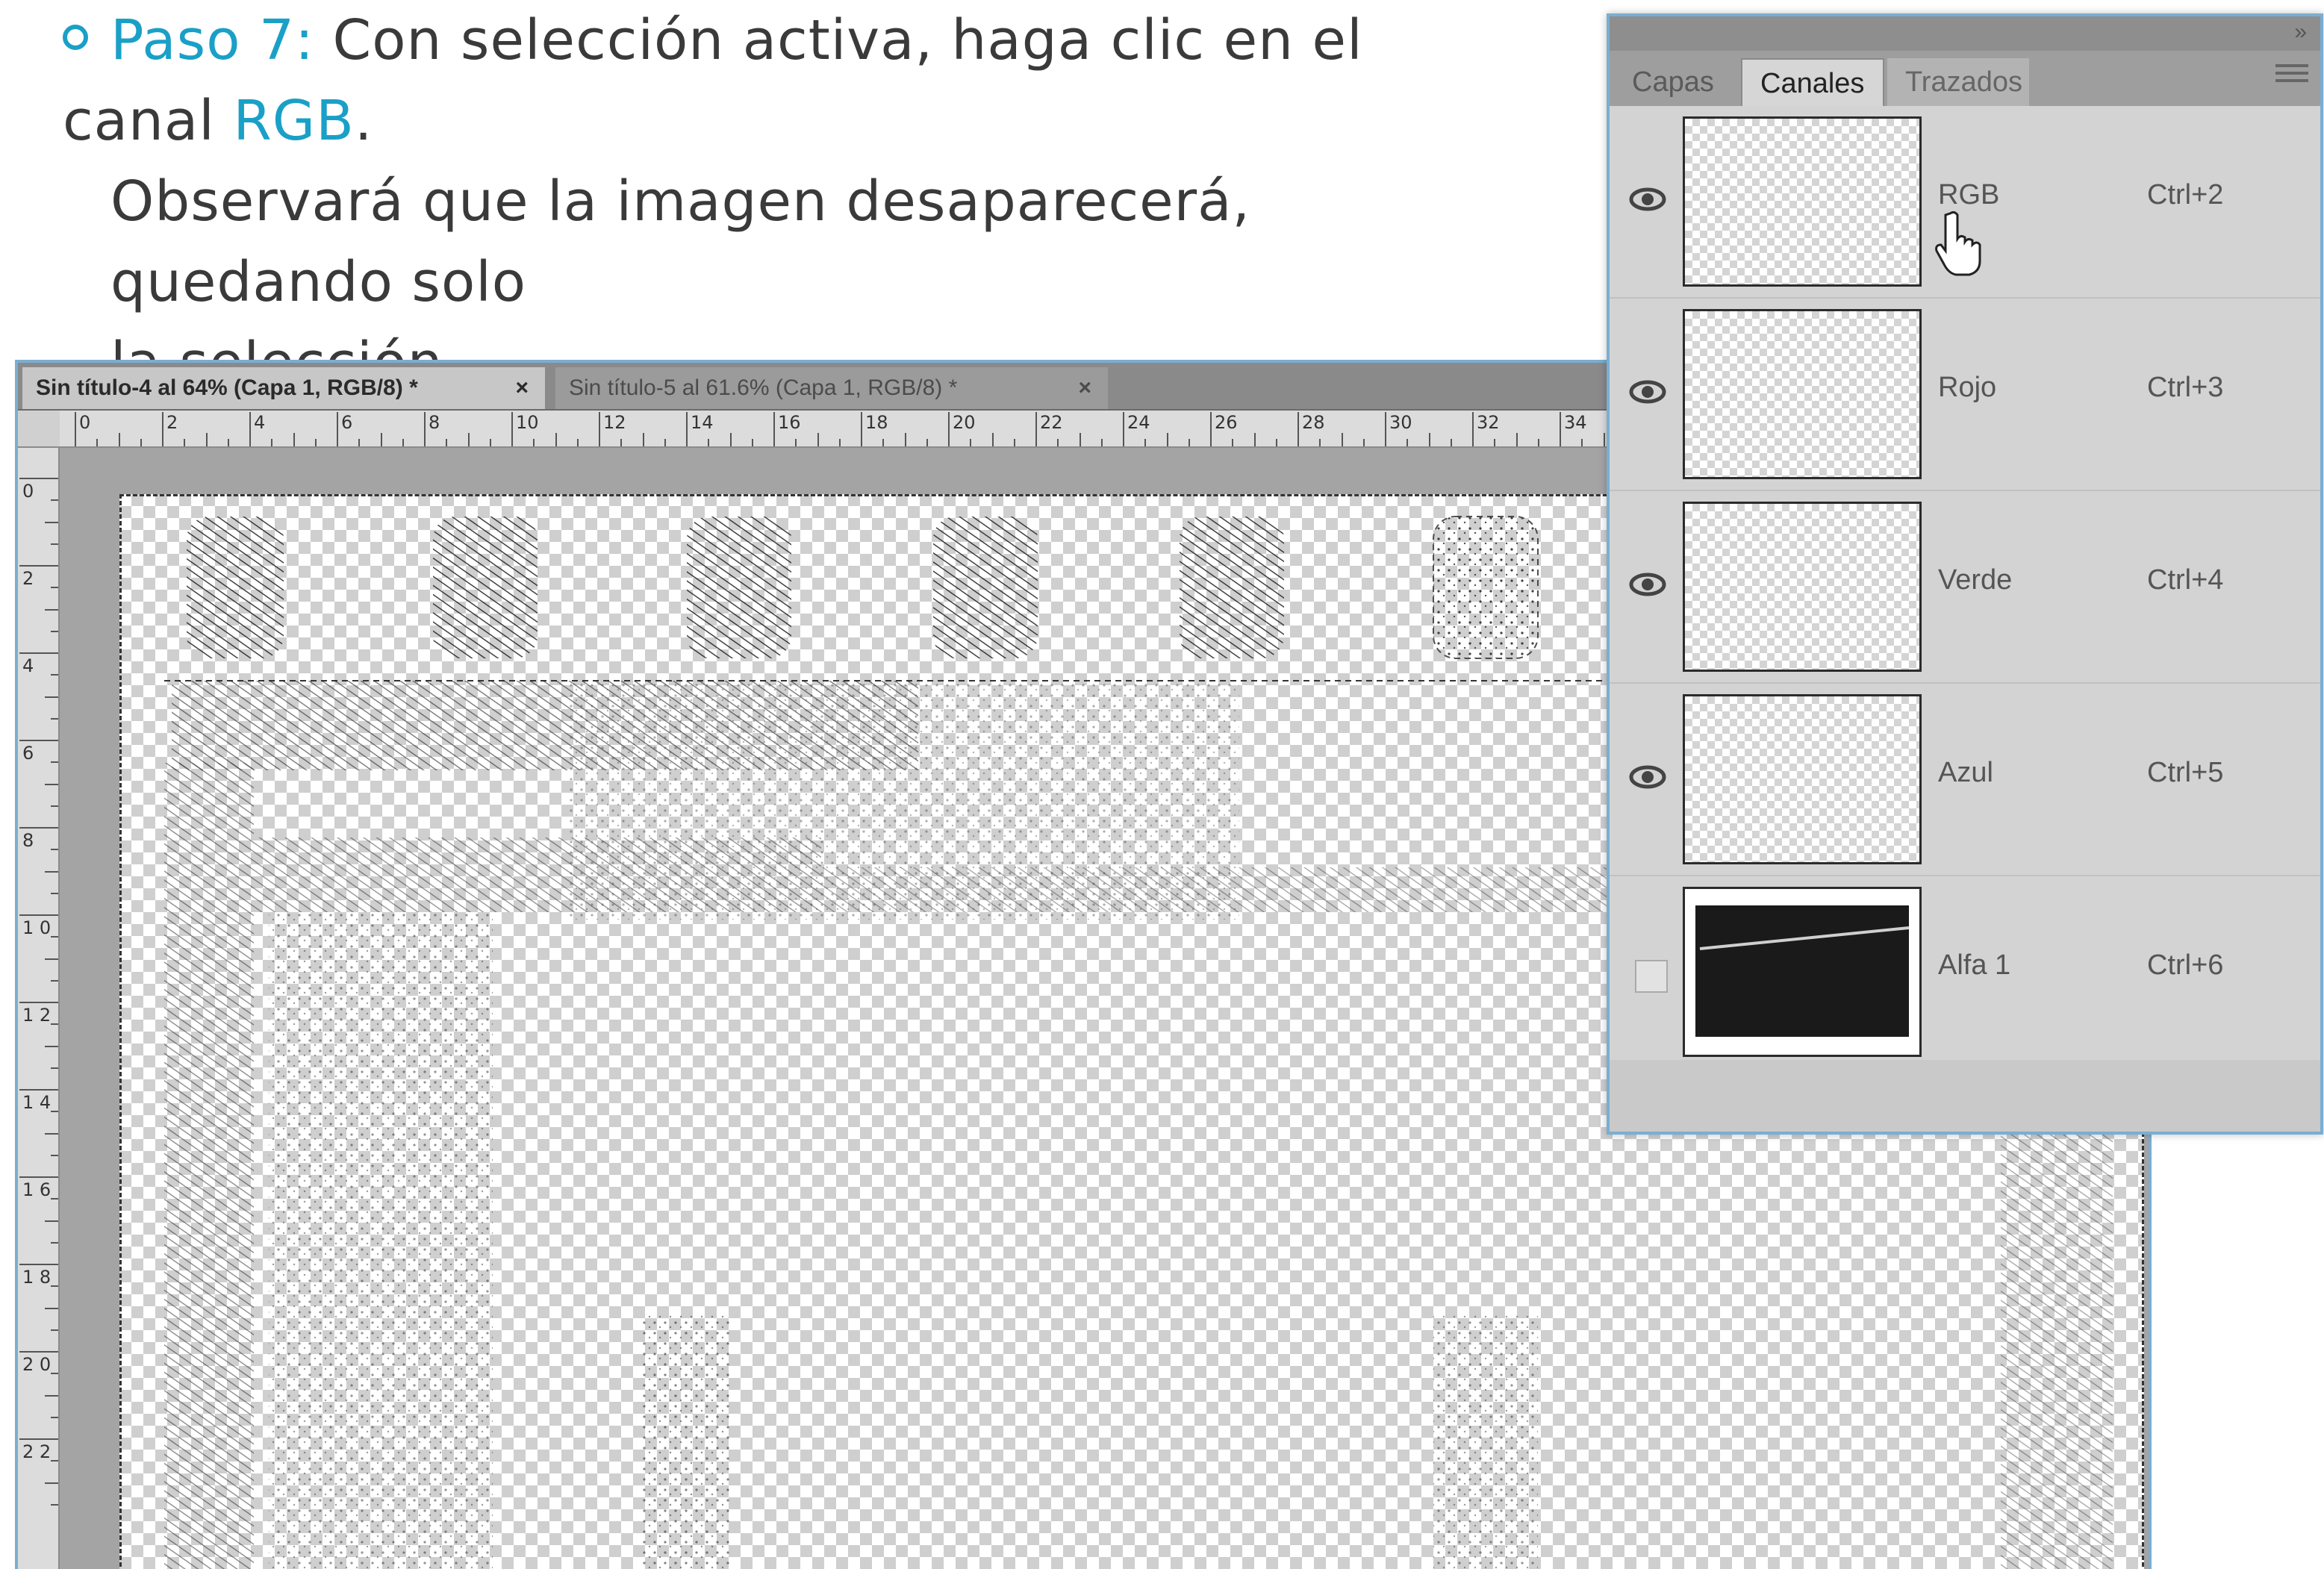 This screenshot has width=2324, height=1569. What do you see at coordinates (347, 423) in the screenshot?
I see `ruler-label: 6` at bounding box center [347, 423].